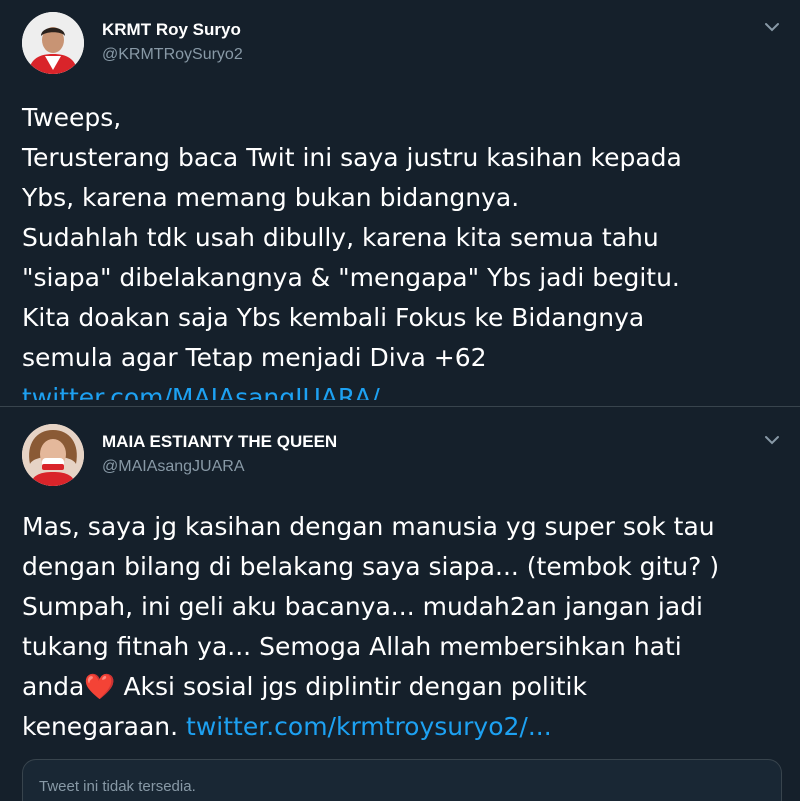 This screenshot has width=800, height=801. What do you see at coordinates (104, 726) in the screenshot?
I see `tweet-text-segment: kenegaraan.` at bounding box center [104, 726].